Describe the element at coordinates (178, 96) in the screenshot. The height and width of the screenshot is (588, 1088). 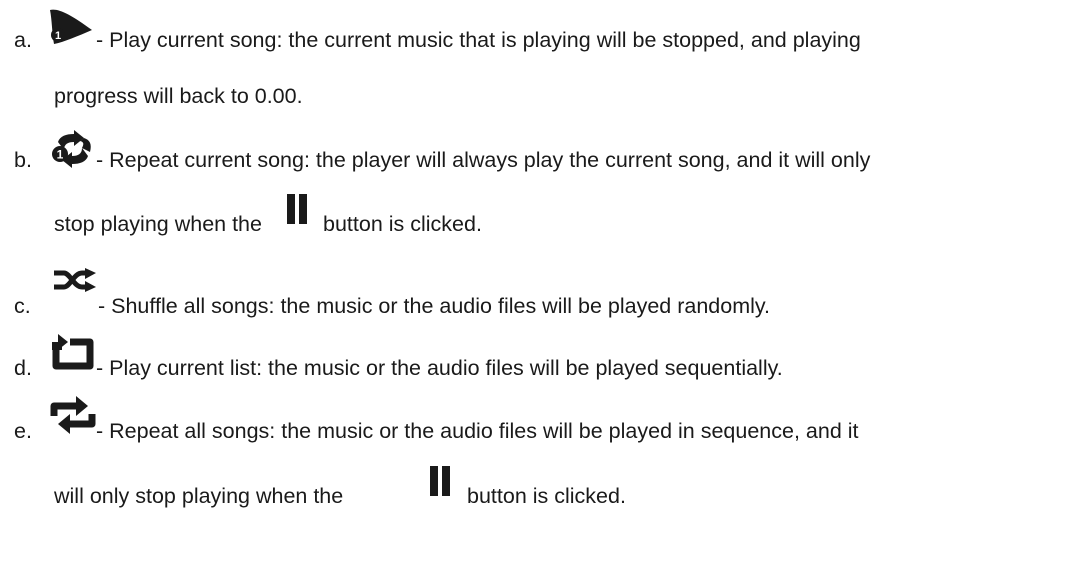
I see `item-a-line2: progress will back to 0.00.` at that location.